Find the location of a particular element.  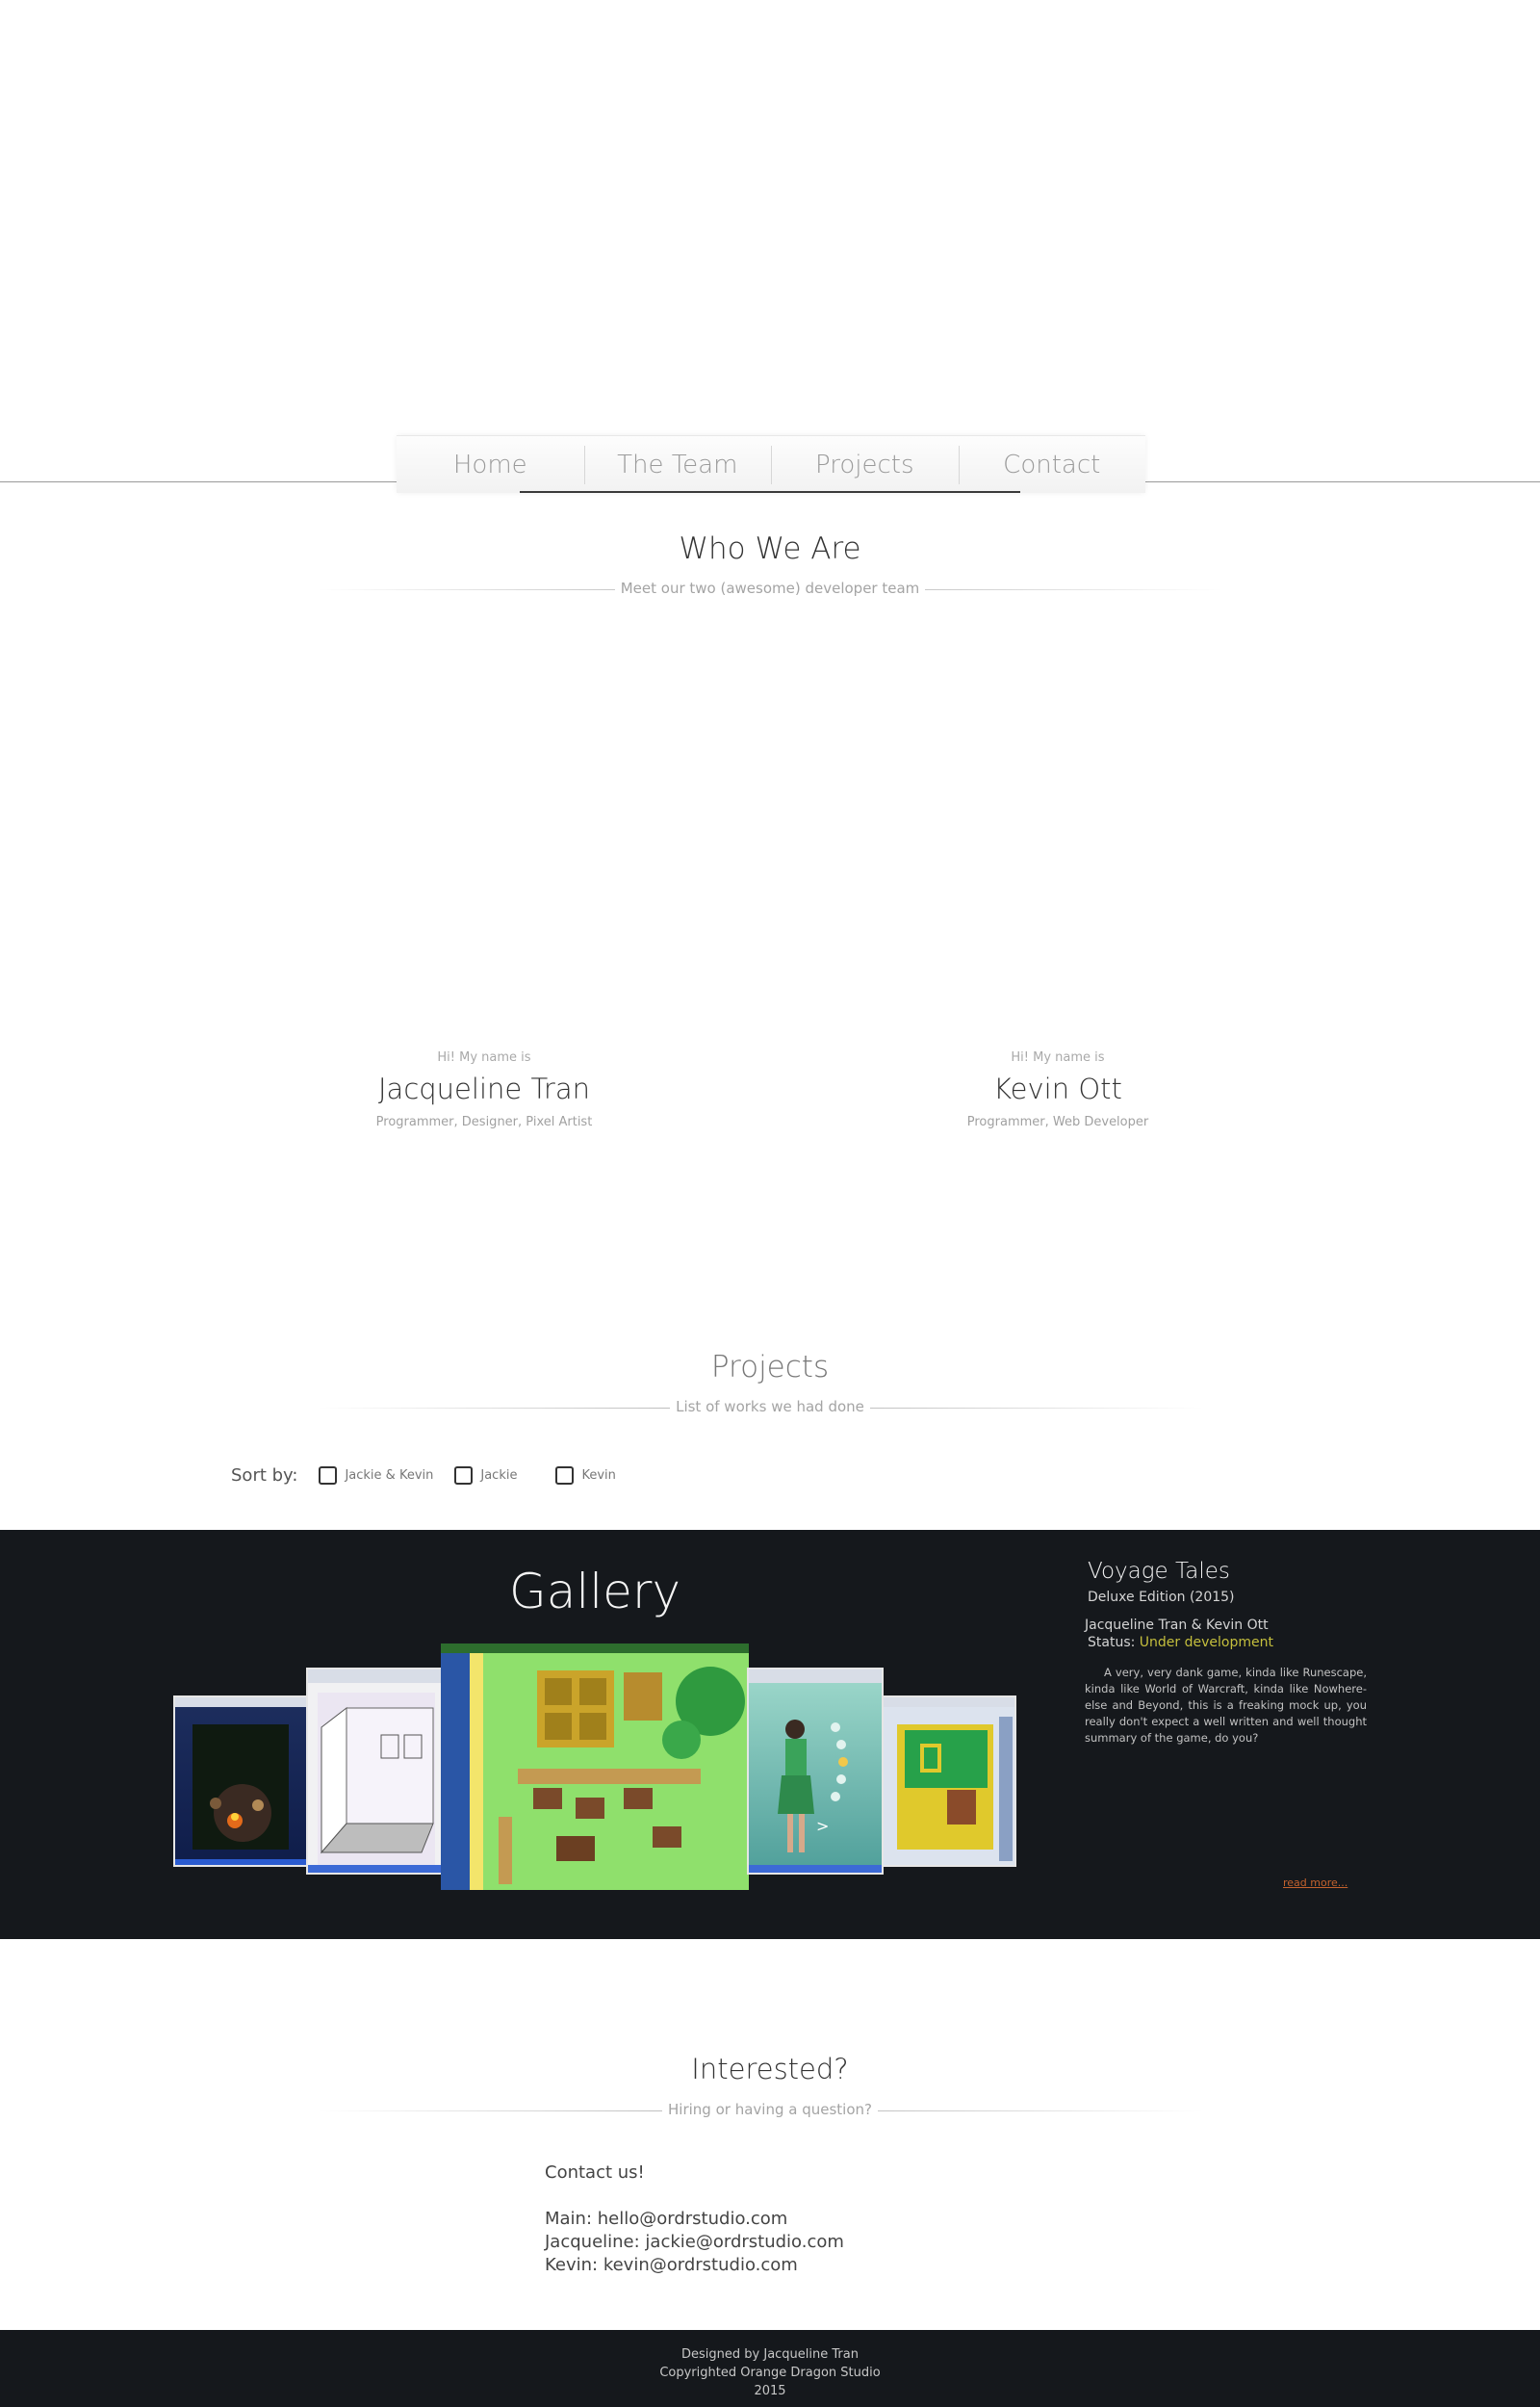

campfire-scene-image is located at coordinates (240, 1794).